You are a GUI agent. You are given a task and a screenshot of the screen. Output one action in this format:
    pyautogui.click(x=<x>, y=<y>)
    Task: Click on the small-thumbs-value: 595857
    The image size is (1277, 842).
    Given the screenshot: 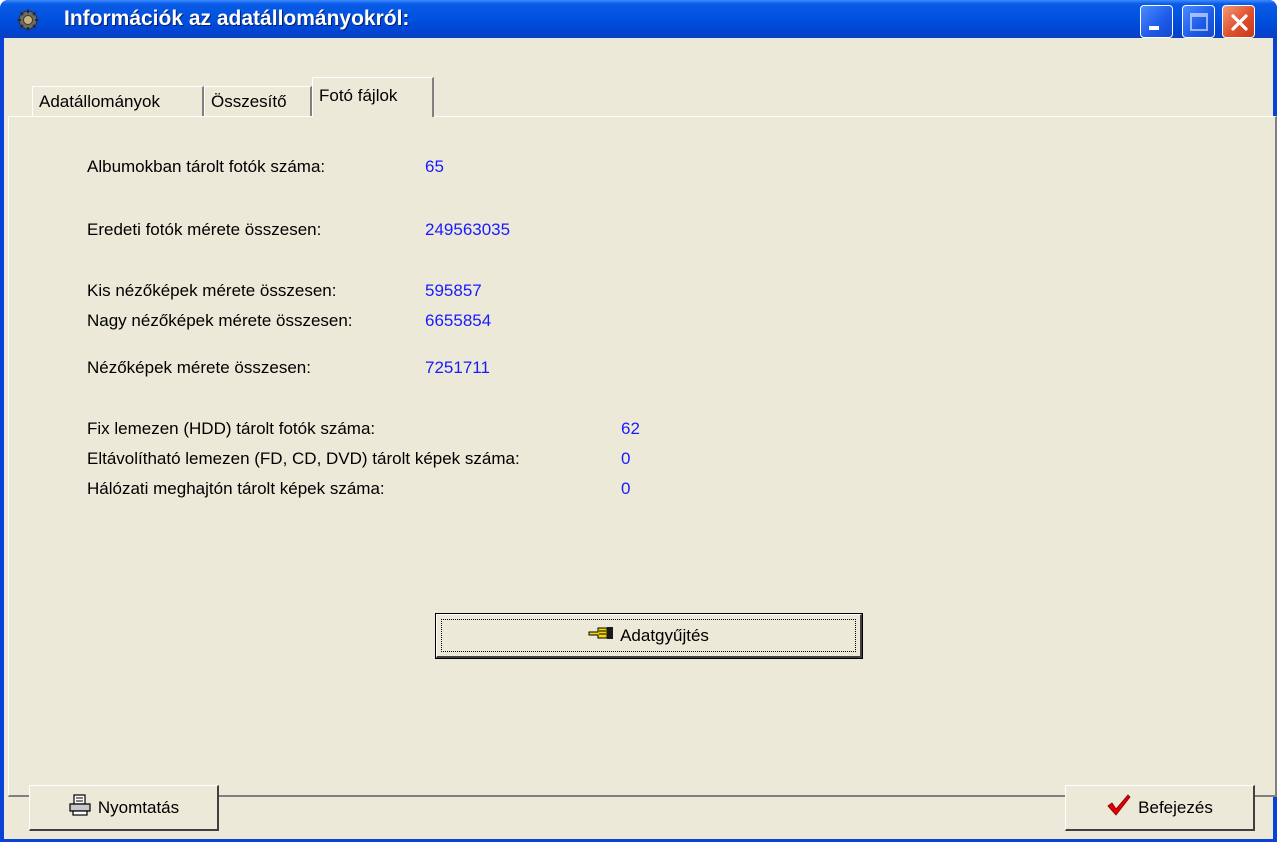 What is the action you would take?
    pyautogui.click(x=453, y=290)
    